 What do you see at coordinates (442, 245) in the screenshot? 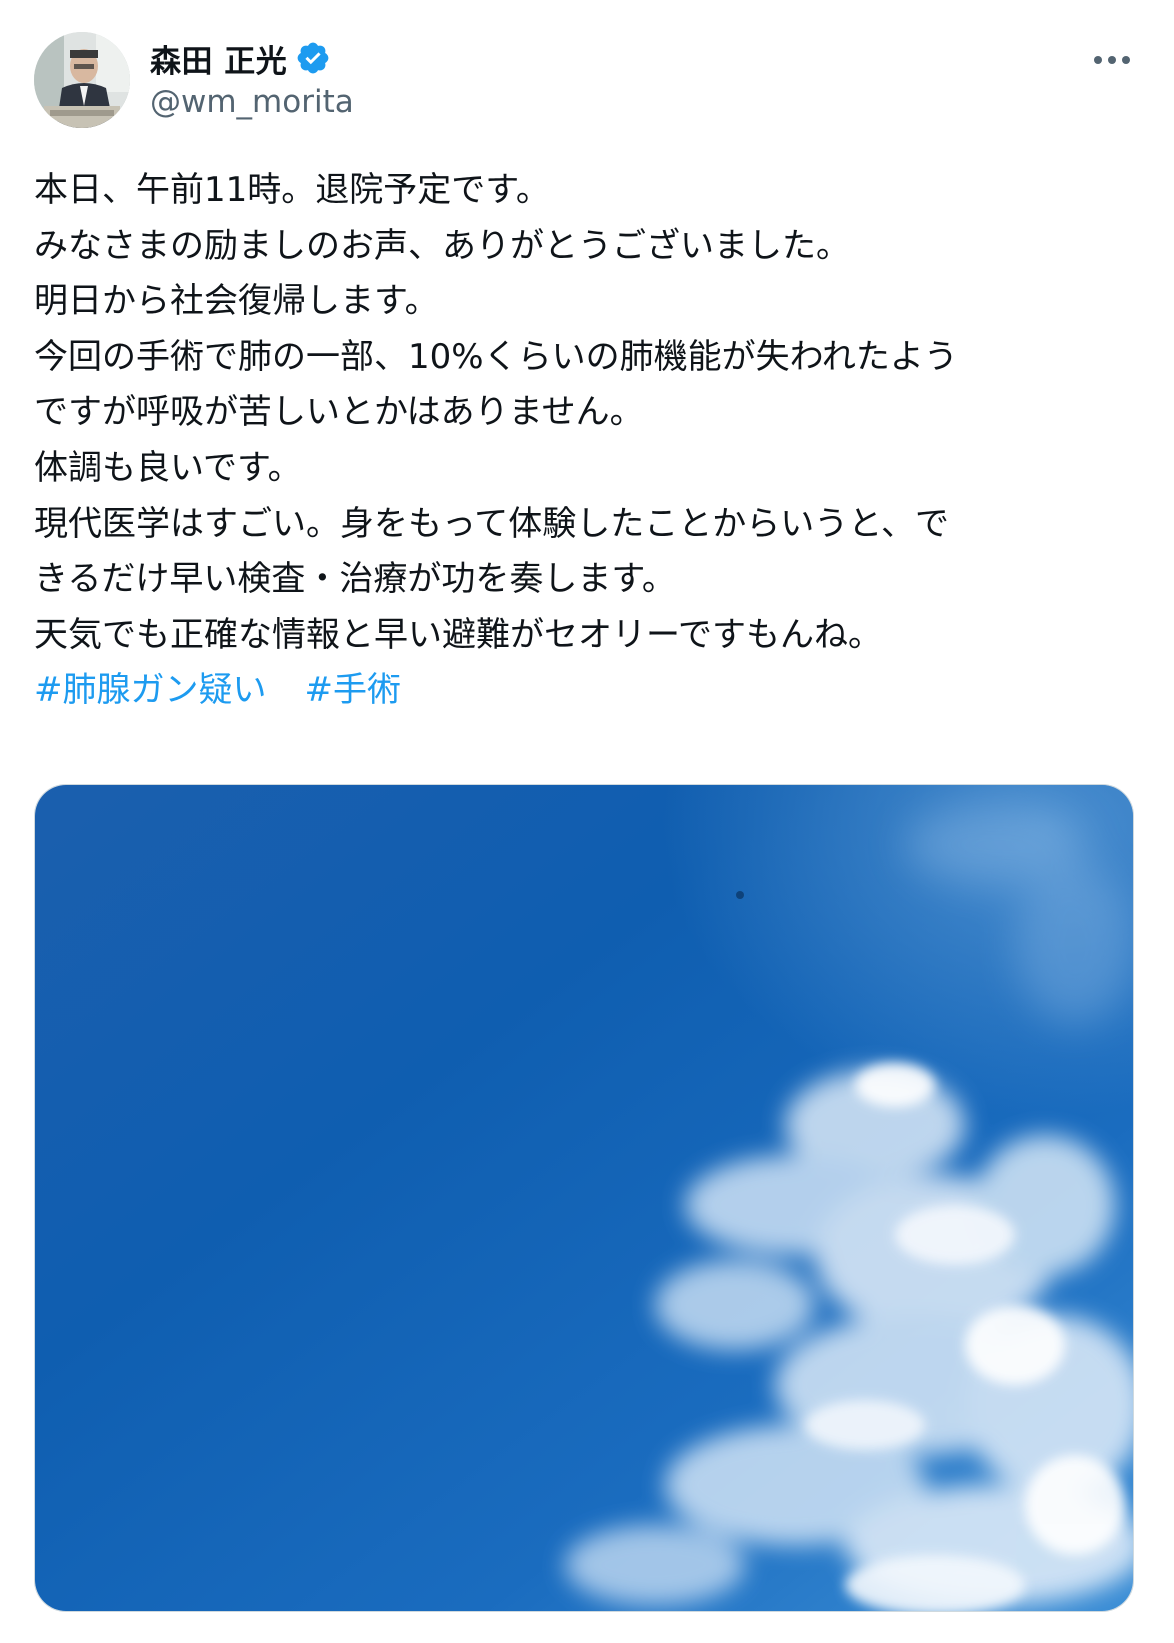
I see `tweet-text-line: みなさまの励ましのお声、ありがとうございました。` at bounding box center [442, 245].